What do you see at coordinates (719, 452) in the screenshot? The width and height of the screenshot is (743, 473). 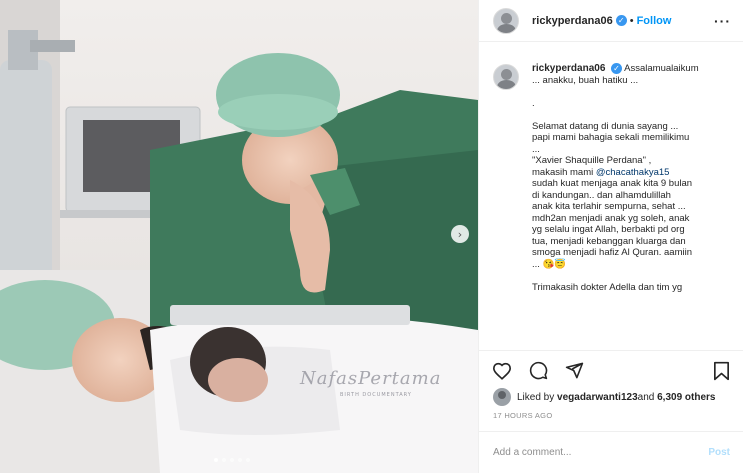 I see `post-comment-button: Post` at bounding box center [719, 452].